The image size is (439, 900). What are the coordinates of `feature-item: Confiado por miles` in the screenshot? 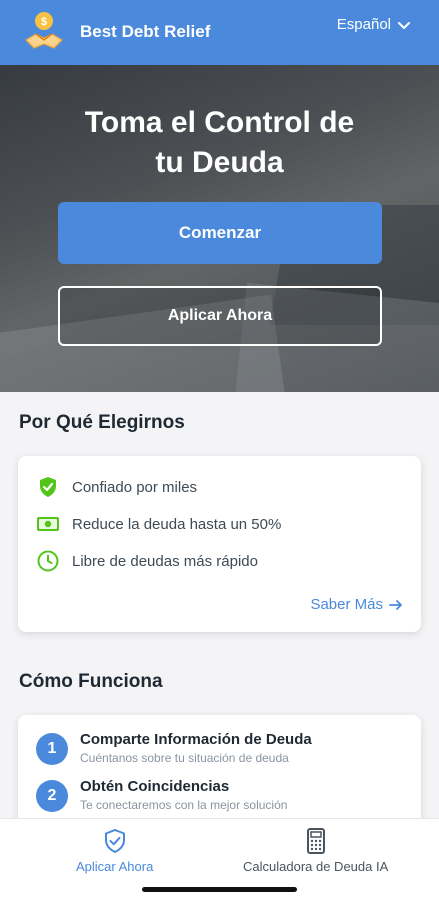 It's located at (116, 487).